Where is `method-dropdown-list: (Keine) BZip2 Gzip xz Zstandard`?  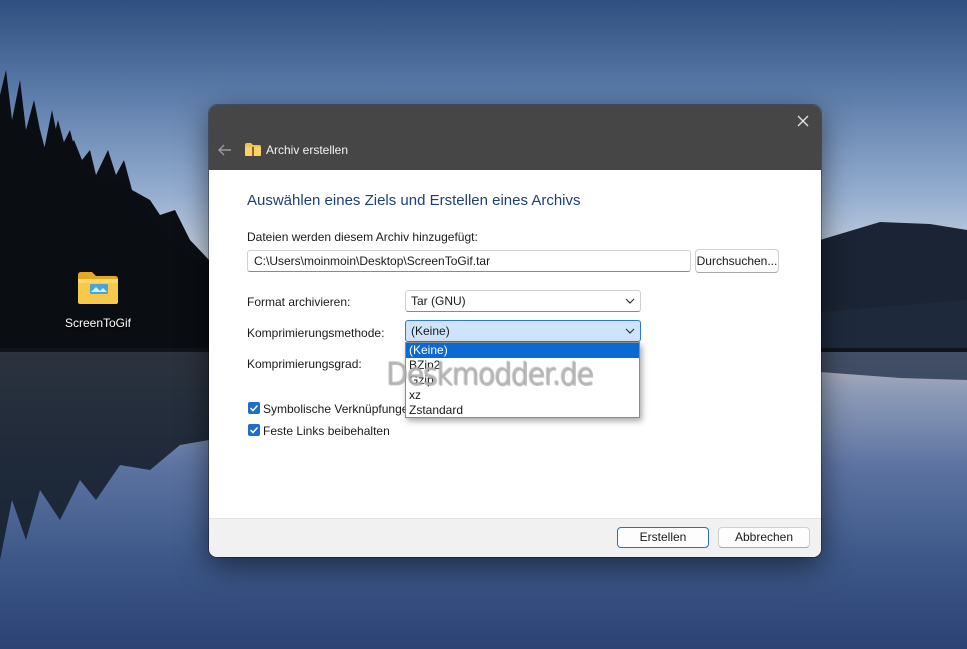 method-dropdown-list: (Keine) BZip2 Gzip xz Zstandard is located at coordinates (522, 380).